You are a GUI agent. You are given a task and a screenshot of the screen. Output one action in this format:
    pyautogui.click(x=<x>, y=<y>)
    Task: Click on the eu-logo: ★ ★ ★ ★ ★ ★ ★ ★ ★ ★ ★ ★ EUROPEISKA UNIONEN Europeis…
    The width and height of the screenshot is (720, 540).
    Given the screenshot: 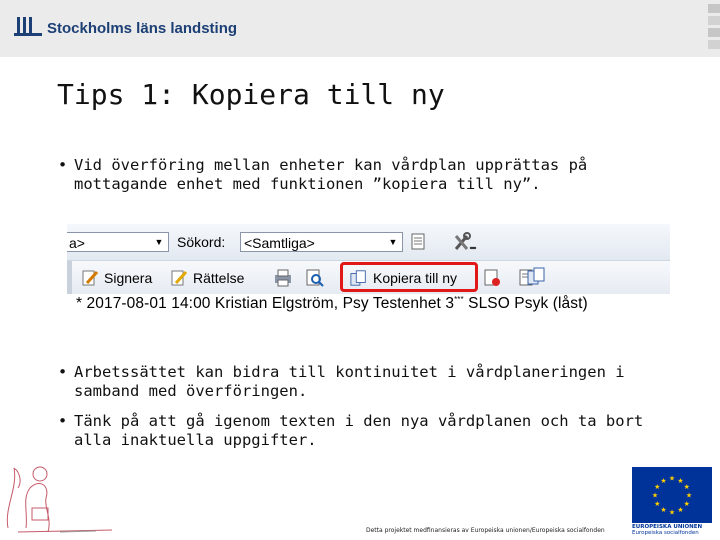 What is the action you would take?
    pyautogui.click(x=672, y=502)
    